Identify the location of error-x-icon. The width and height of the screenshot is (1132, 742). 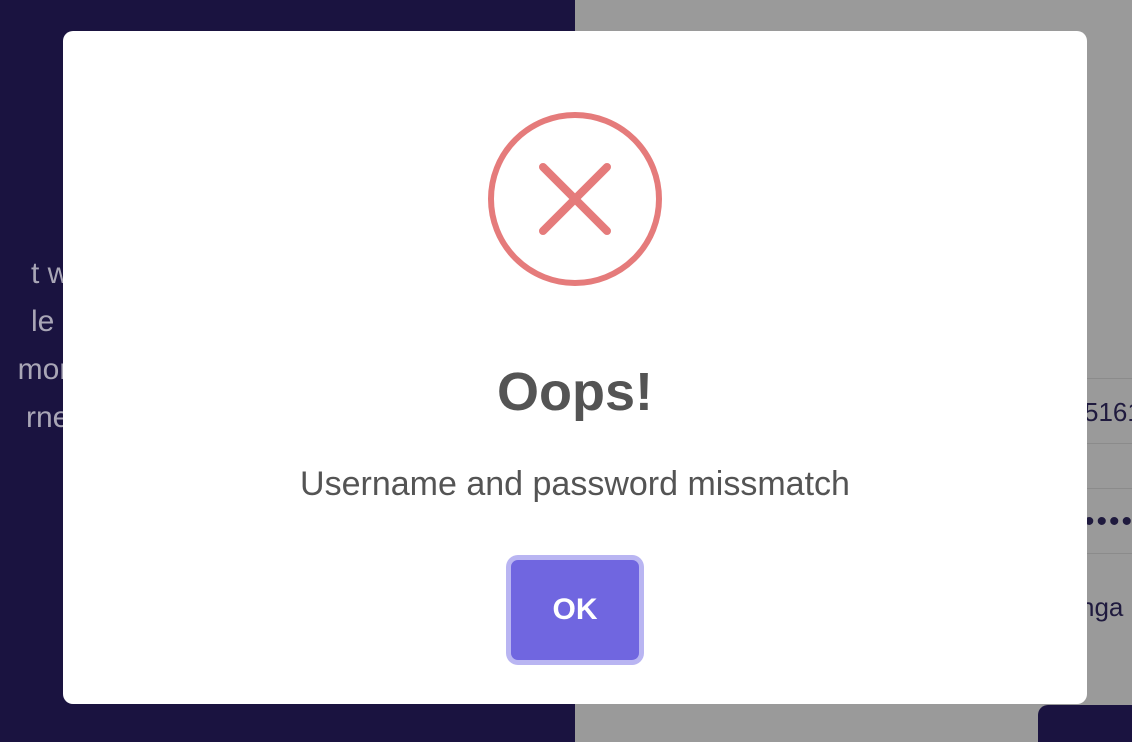
(575, 199).